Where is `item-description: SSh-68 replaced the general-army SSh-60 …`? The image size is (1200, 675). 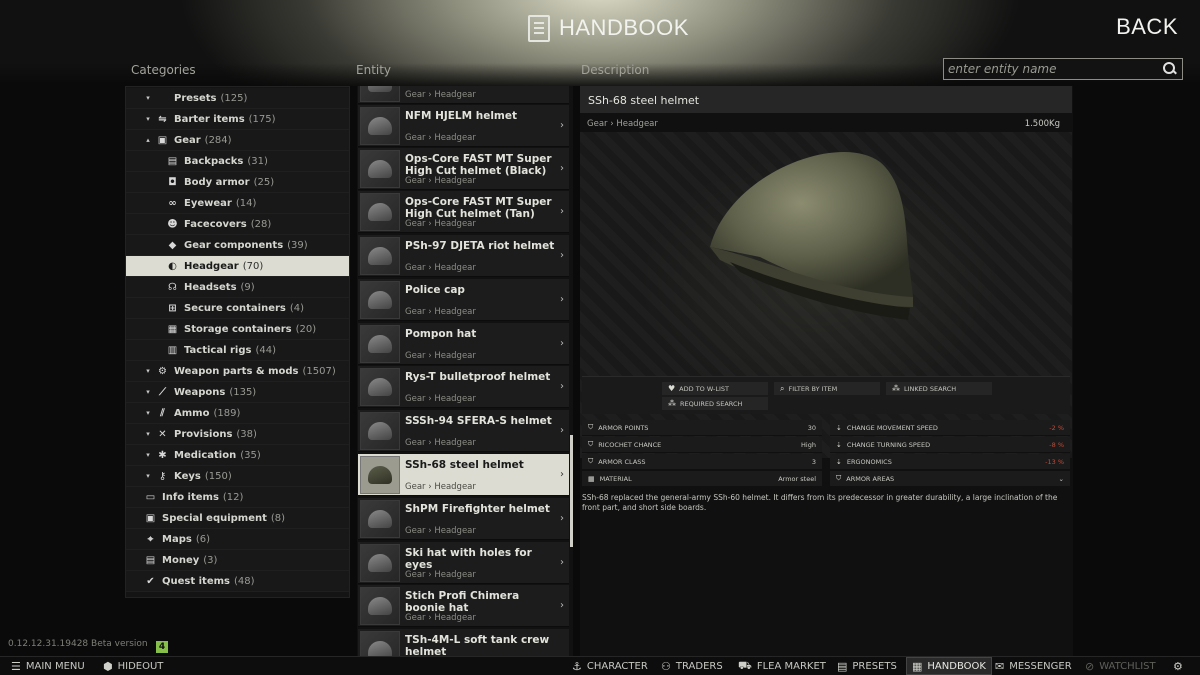
item-description: SSh-68 replaced the general-army SSh-60 … is located at coordinates (820, 502).